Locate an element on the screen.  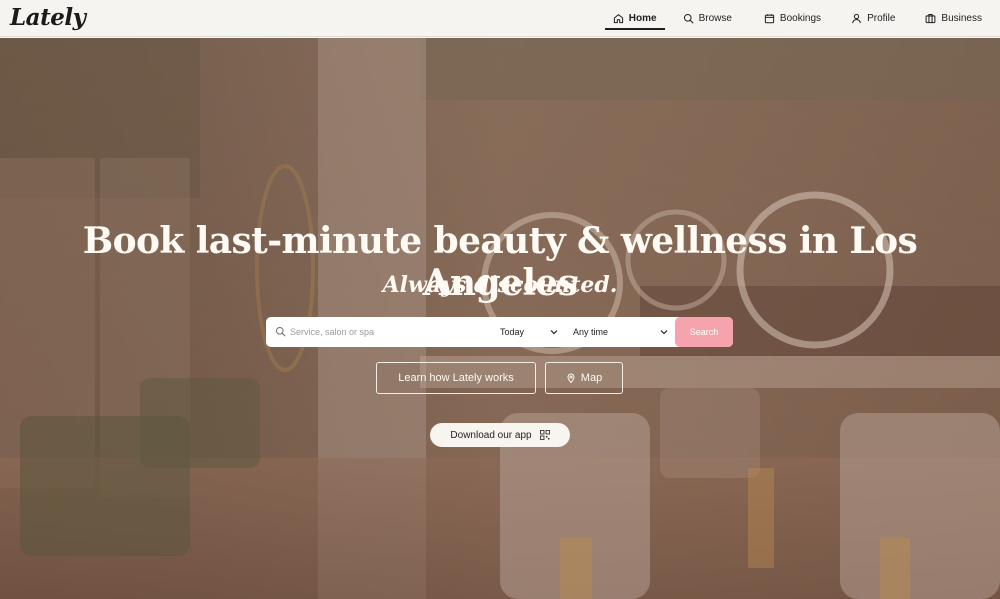
qr-code-icon is located at coordinates (544, 435).